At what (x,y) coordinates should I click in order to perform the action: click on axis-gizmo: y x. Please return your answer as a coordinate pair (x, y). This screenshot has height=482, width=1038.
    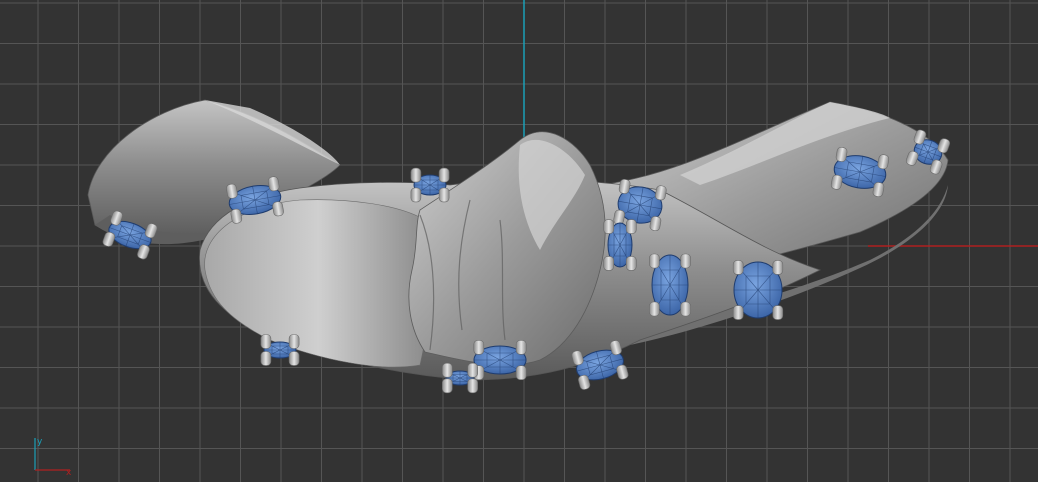
    Looking at the image, I should click on (53, 457).